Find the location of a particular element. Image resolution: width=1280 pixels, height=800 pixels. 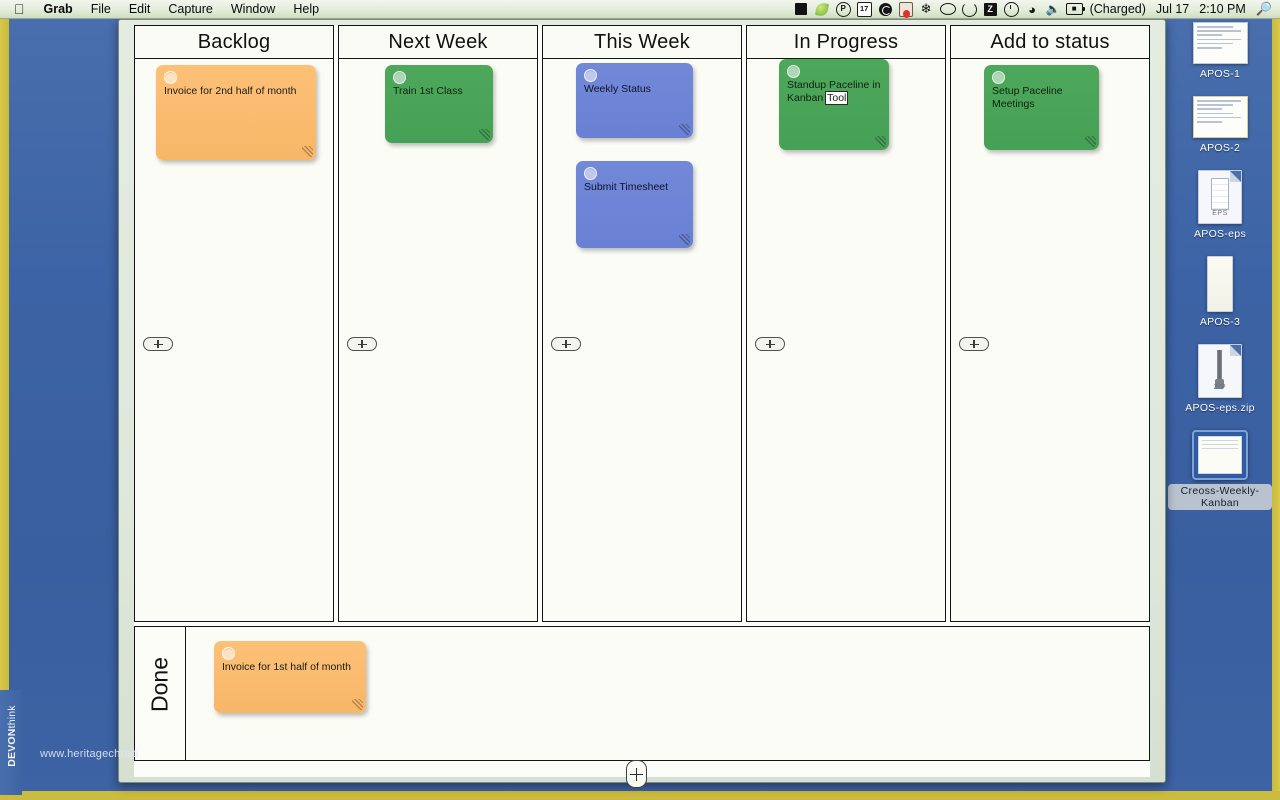

sticky-note: Invoice for 2nd half of month is located at coordinates (236, 112).